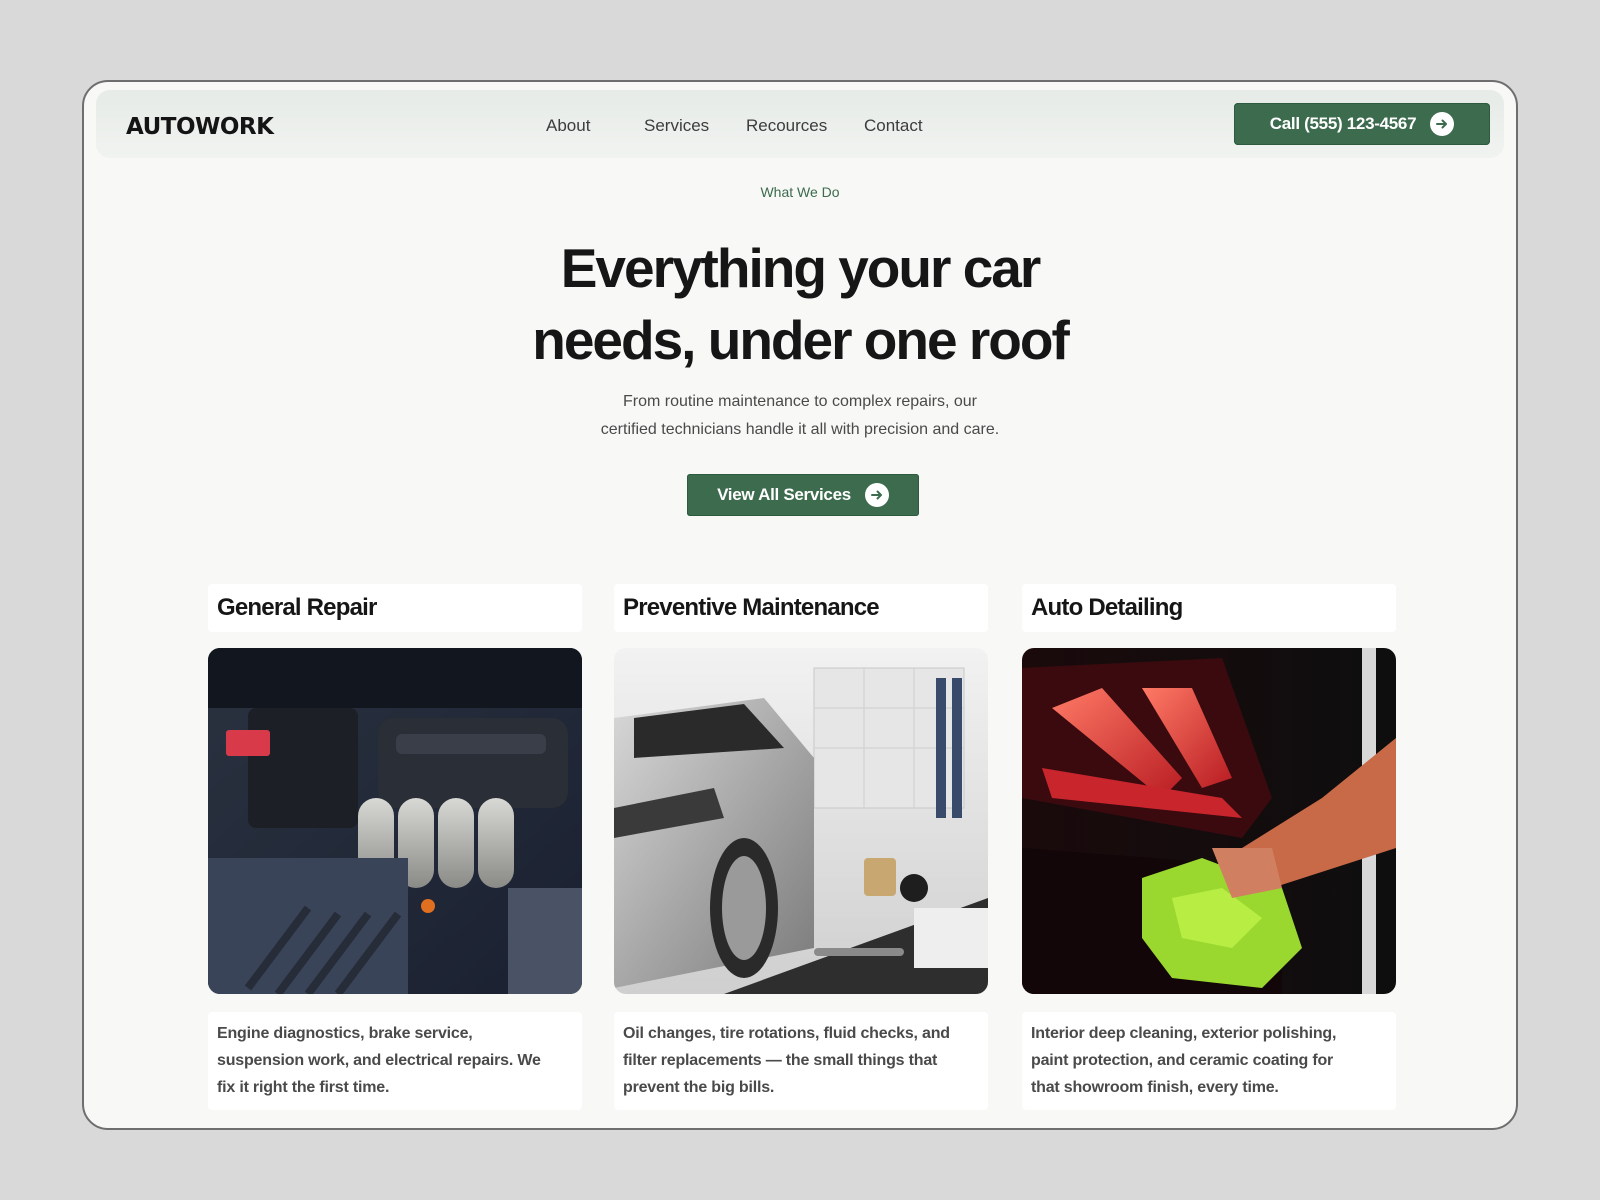 This screenshot has height=1200, width=1600. Describe the element at coordinates (800, 192) in the screenshot. I see `section-eyebrow: What We Do` at that location.